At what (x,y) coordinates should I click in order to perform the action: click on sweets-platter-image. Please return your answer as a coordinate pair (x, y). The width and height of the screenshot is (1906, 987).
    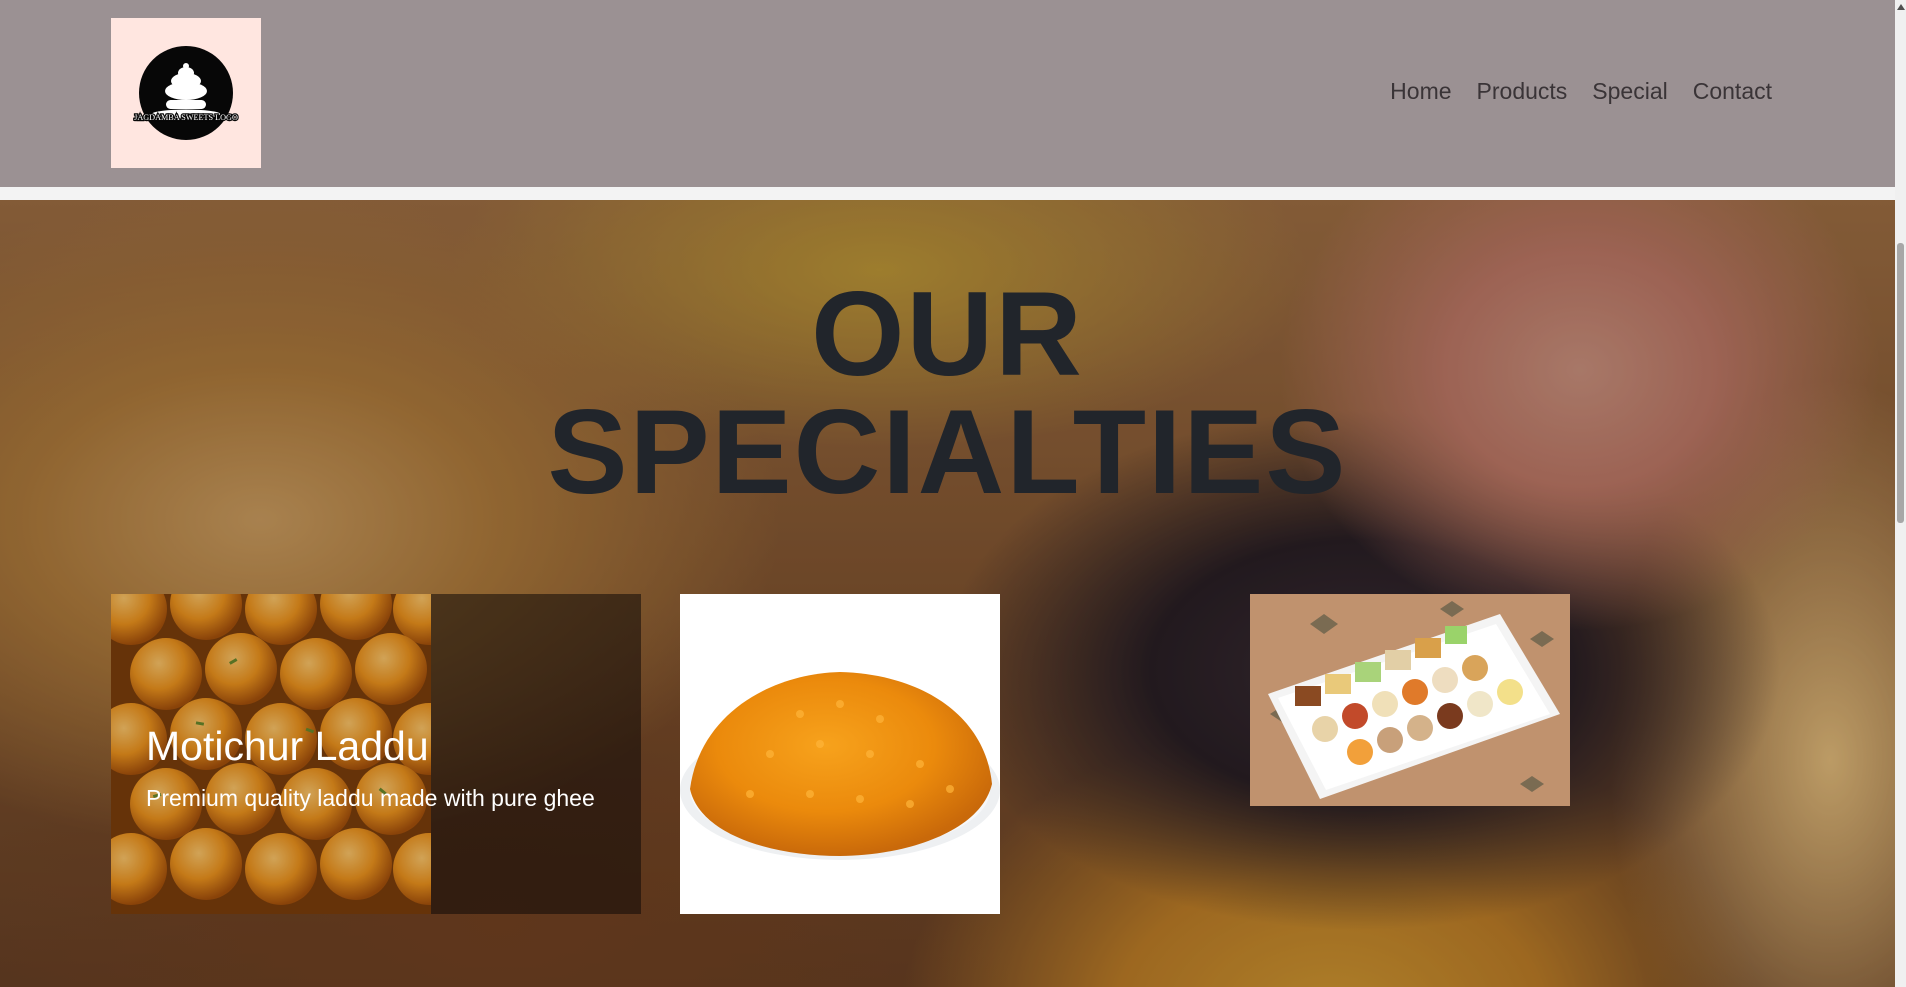
    Looking at the image, I should click on (1410, 700).